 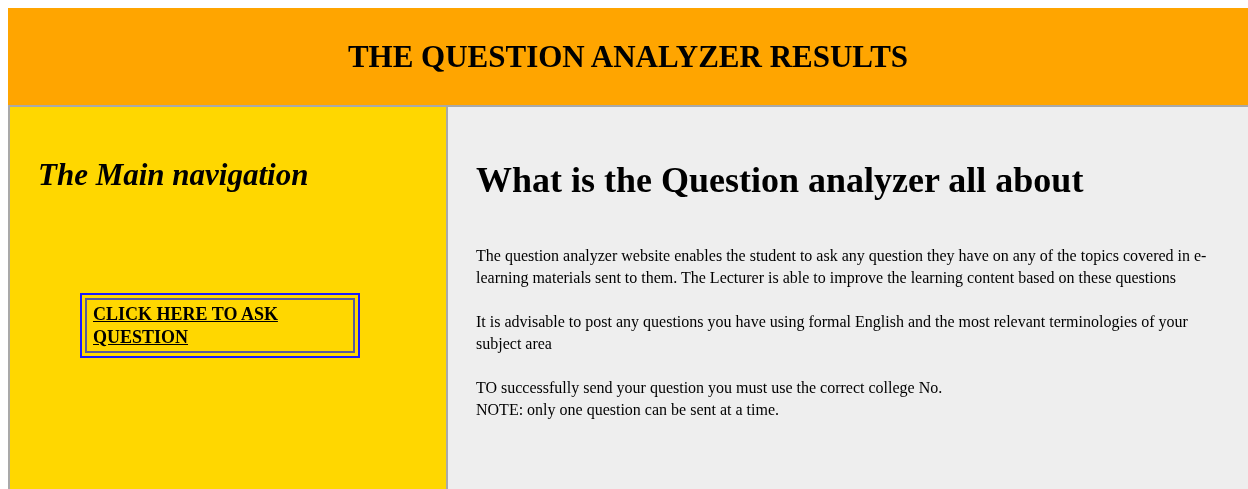 What do you see at coordinates (220, 325) in the screenshot?
I see `ask-question-link: CLICK HERE TO ASK QUESTION` at bounding box center [220, 325].